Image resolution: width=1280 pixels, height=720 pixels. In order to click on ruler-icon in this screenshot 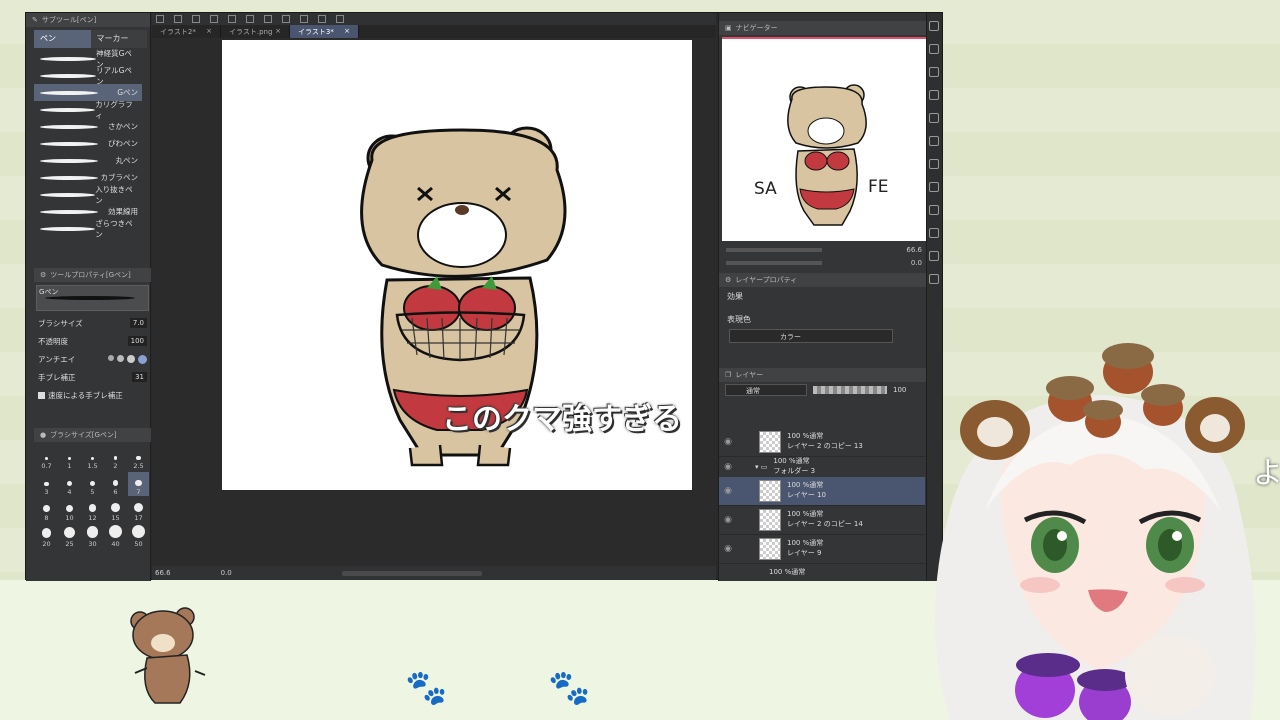, I will do `click(340, 19)`.